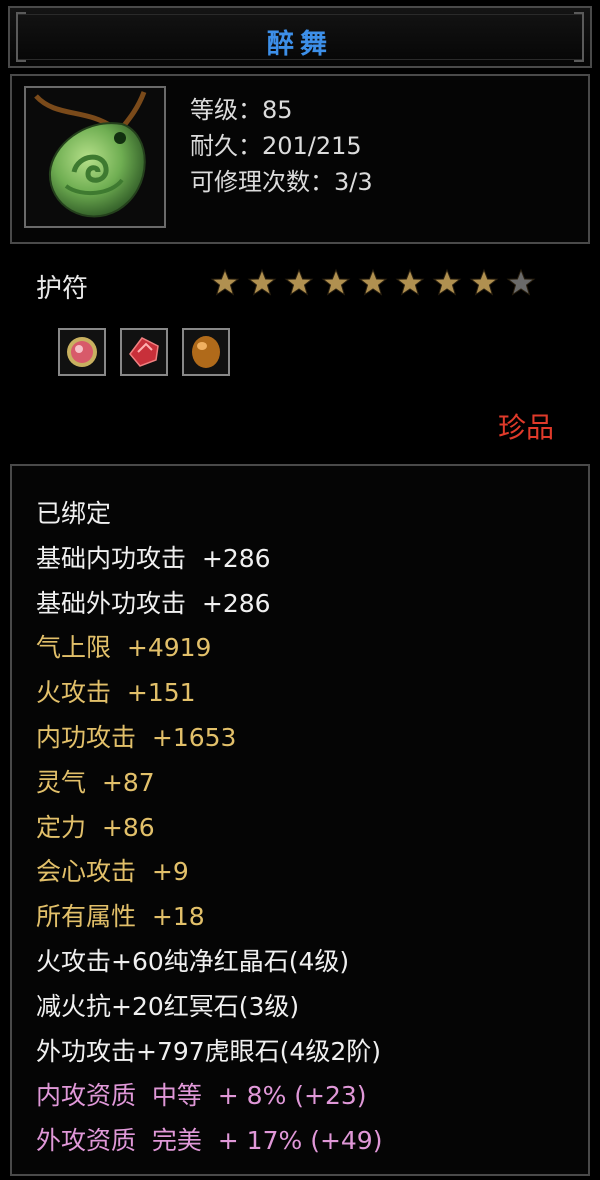  Describe the element at coordinates (74, 513) in the screenshot. I see `bound-status: 已绑定` at that location.